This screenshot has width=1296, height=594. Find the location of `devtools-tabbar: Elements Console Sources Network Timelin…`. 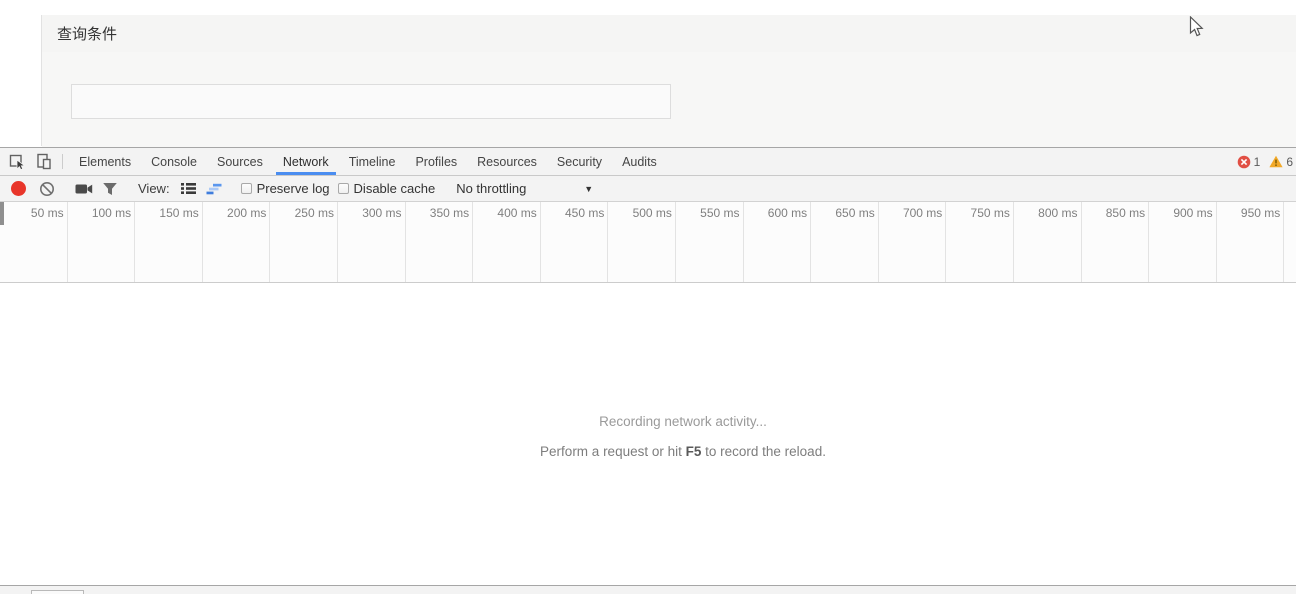

devtools-tabbar: Elements Console Sources Network Timelin… is located at coordinates (648, 162).